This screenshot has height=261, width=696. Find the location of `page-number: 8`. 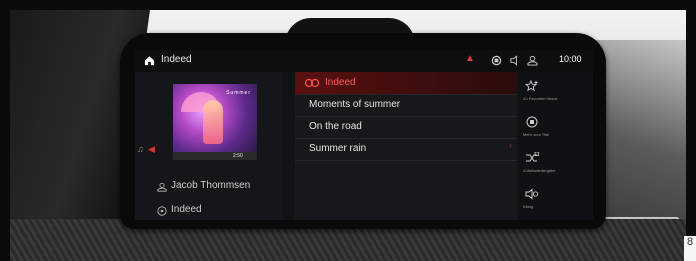

page-number: 8 is located at coordinates (690, 248).